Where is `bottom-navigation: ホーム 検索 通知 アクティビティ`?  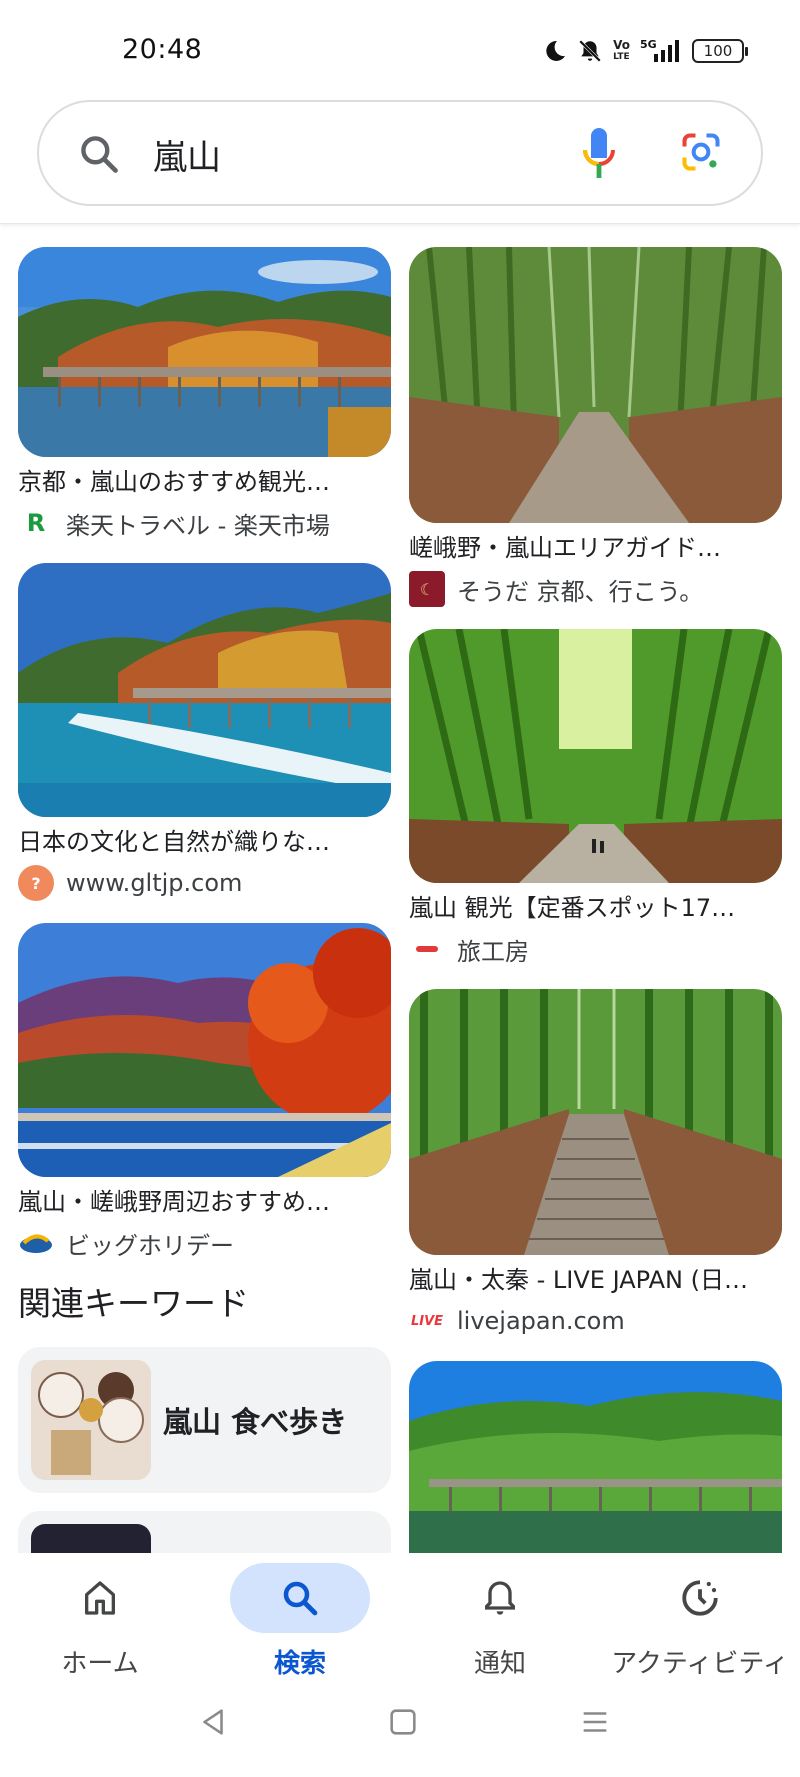
bottom-navigation: ホーム 検索 通知 アクティビティ is located at coordinates (400, 1618).